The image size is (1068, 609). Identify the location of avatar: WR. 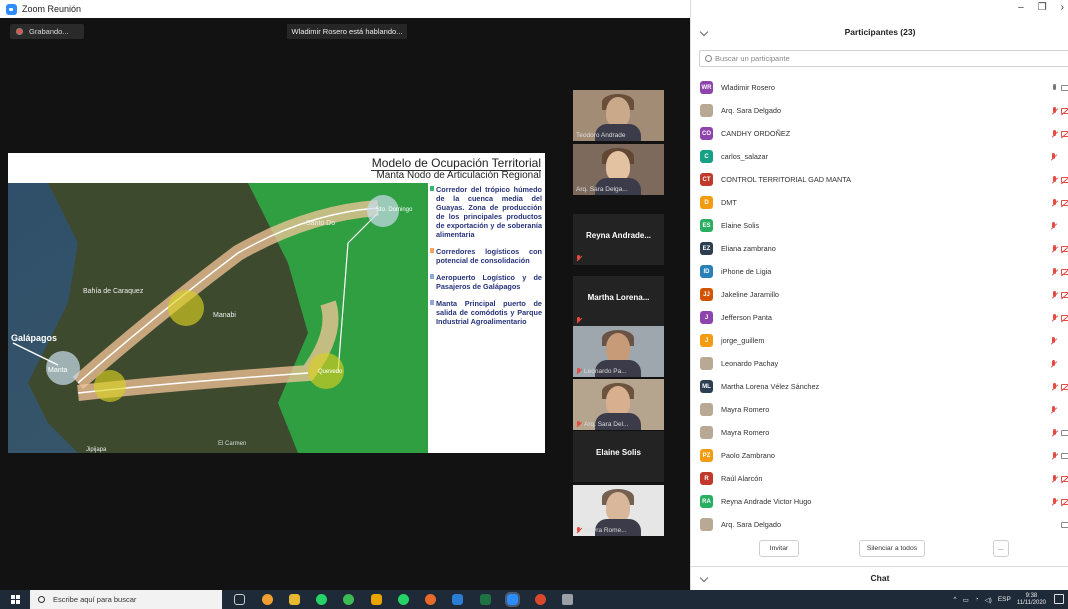
(706, 87).